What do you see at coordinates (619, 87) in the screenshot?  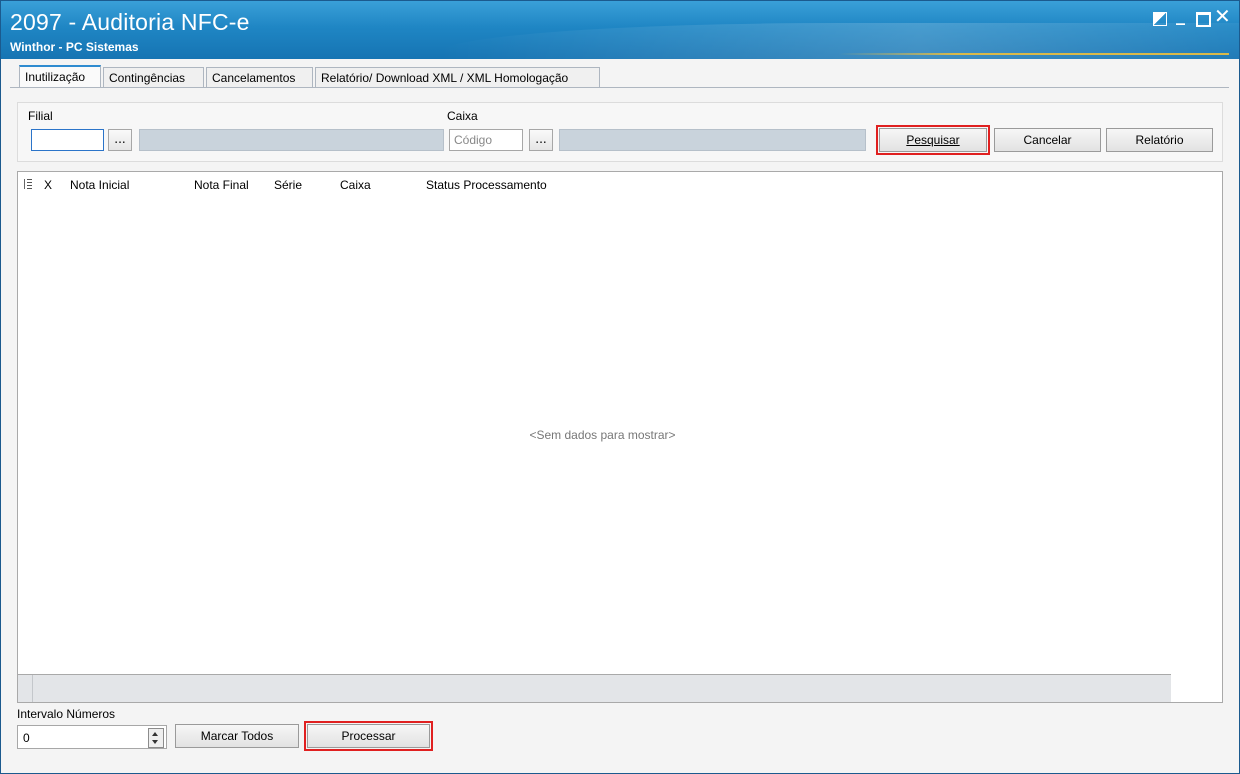 I see `tab-divider` at bounding box center [619, 87].